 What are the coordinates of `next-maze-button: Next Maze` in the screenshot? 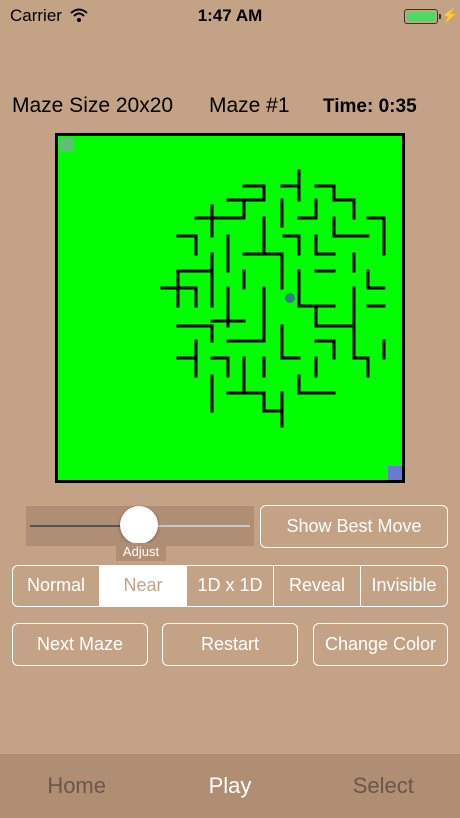 It's located at (80, 644).